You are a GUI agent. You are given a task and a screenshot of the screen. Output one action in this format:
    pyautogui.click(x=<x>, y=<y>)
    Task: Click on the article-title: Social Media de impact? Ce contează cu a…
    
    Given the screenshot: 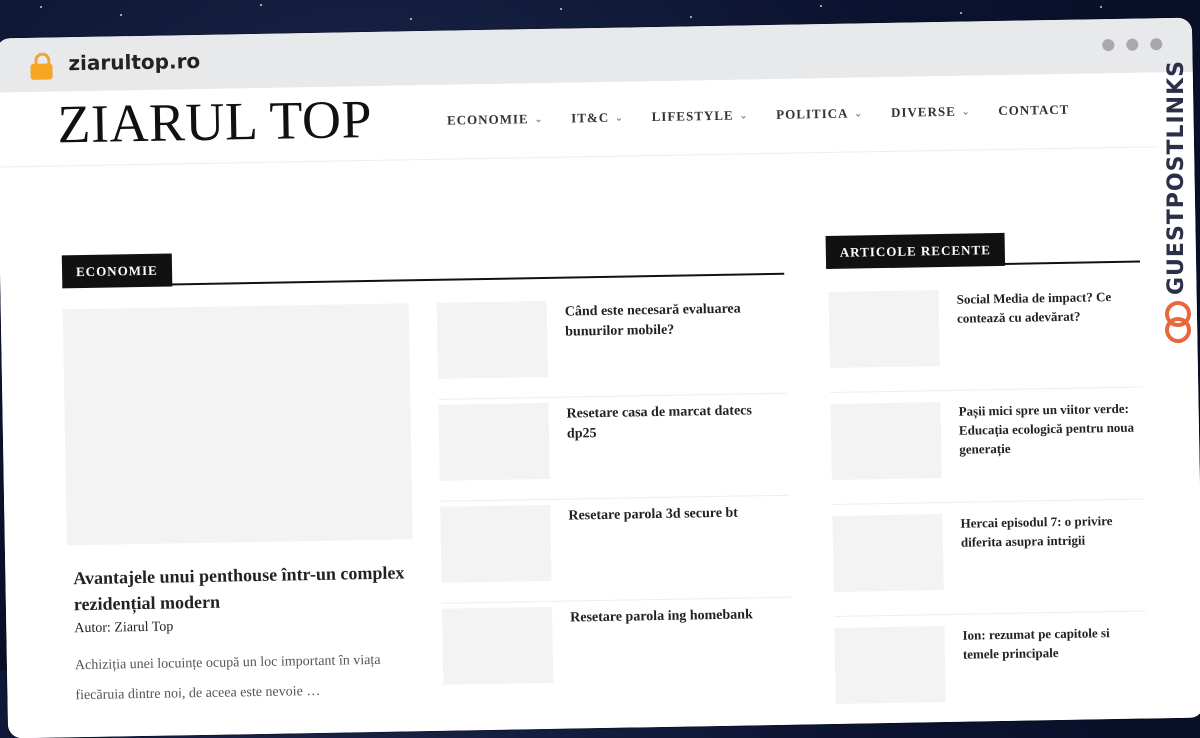 What is the action you would take?
    pyautogui.click(x=1050, y=307)
    